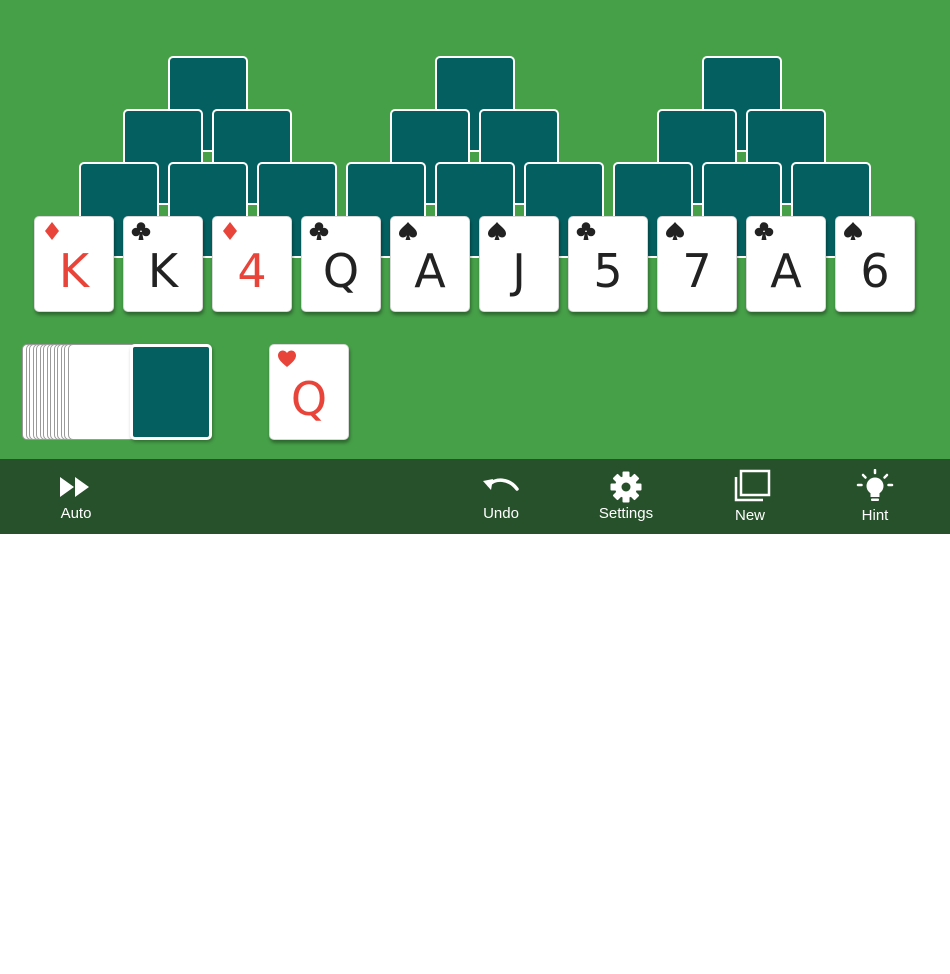 The image size is (950, 974). I want to click on new-game-button: New, so click(750, 496).